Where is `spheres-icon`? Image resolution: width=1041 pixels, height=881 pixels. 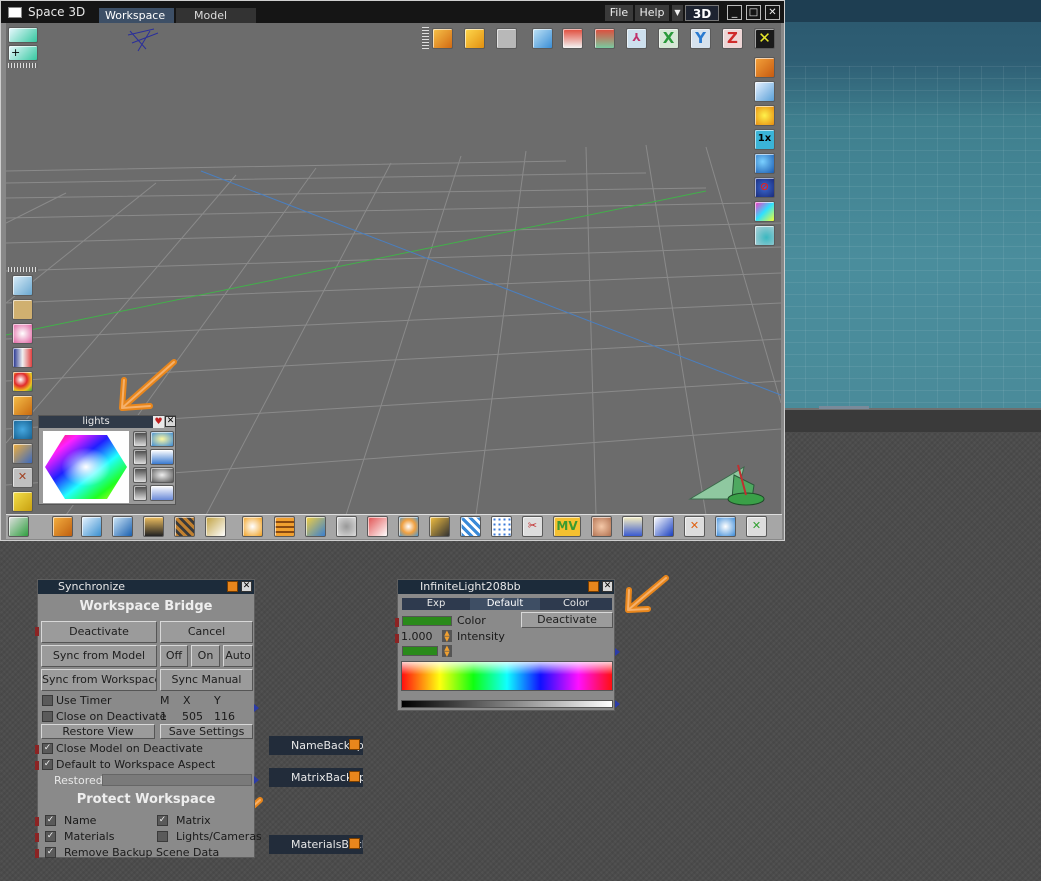
spheres-icon is located at coordinates (764, 163).